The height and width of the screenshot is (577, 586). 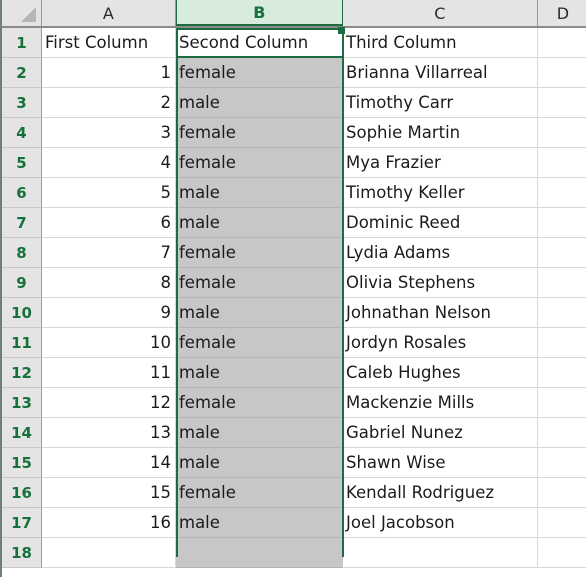 I want to click on row-header-3: 3, so click(x=22, y=103).